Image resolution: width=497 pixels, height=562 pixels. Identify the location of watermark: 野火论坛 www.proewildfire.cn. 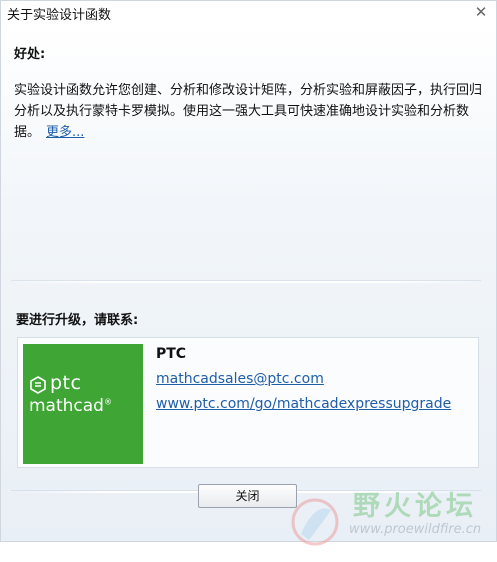
(389, 522).